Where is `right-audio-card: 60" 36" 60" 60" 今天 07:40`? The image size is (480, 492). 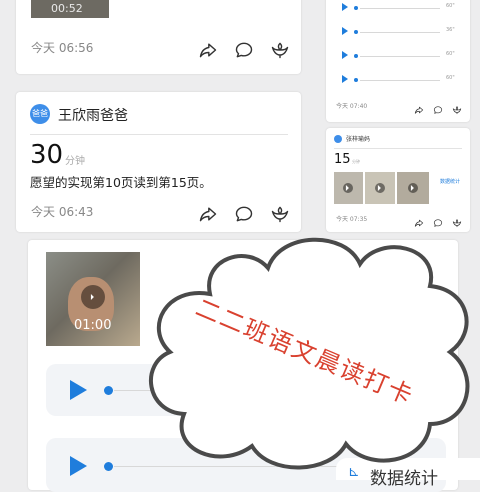
right-audio-card: 60" 36" 60" 60" 今天 07:40 is located at coordinates (398, 61).